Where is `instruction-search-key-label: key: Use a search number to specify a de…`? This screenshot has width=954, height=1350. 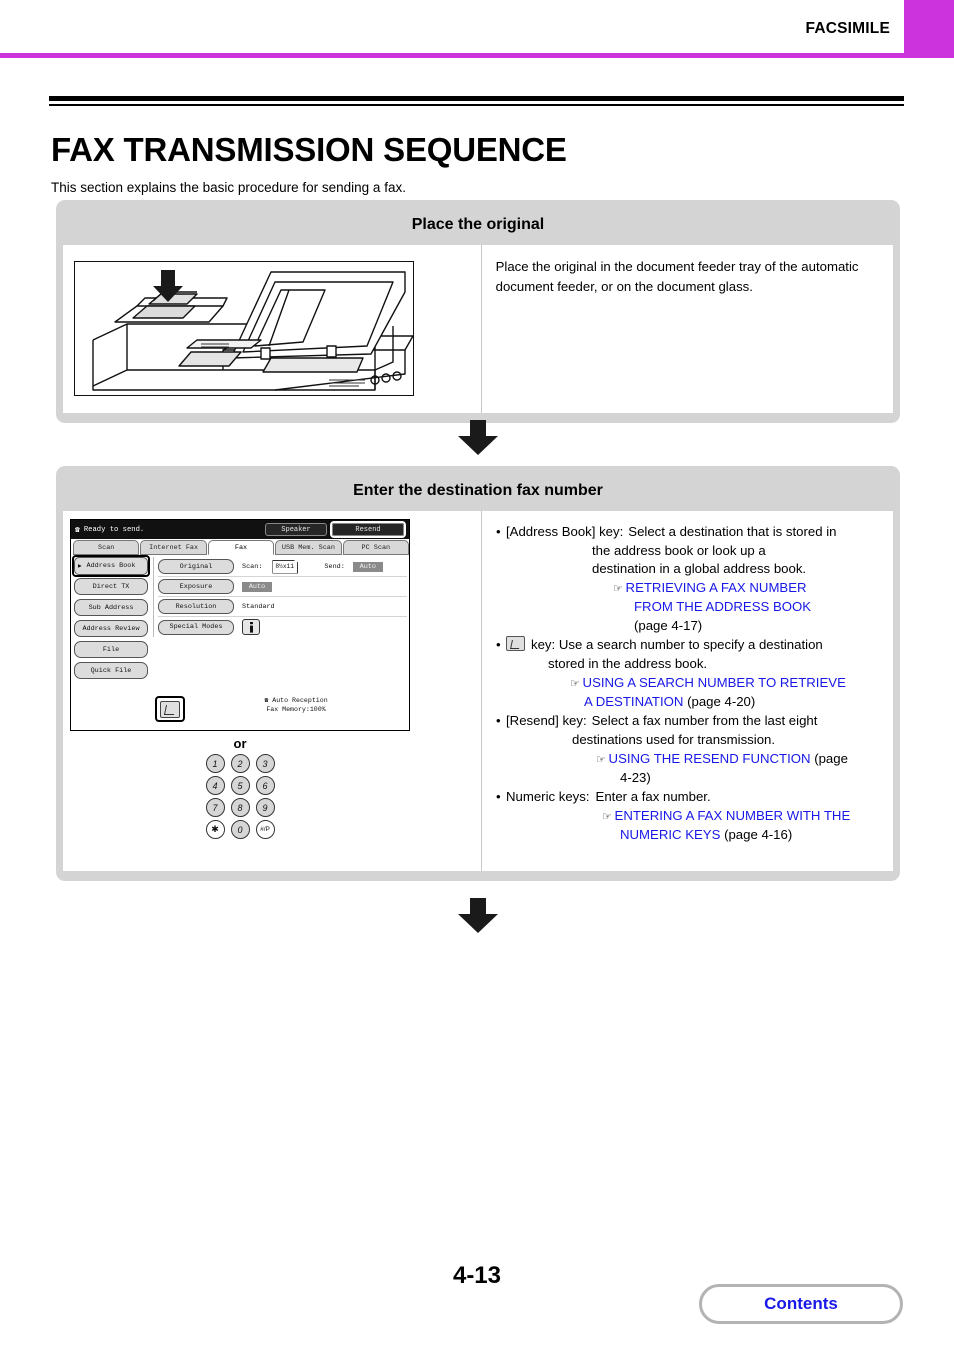 instruction-search-key-label: key: Use a search number to specify a de… is located at coordinates (677, 645).